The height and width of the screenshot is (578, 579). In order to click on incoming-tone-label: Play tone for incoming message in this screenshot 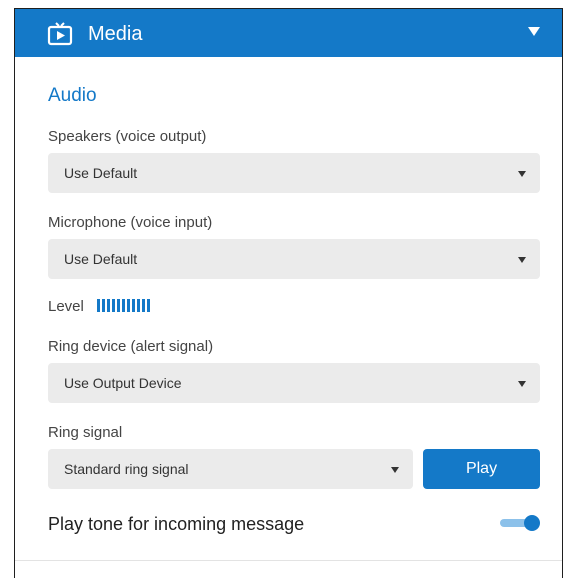, I will do `click(176, 524)`.